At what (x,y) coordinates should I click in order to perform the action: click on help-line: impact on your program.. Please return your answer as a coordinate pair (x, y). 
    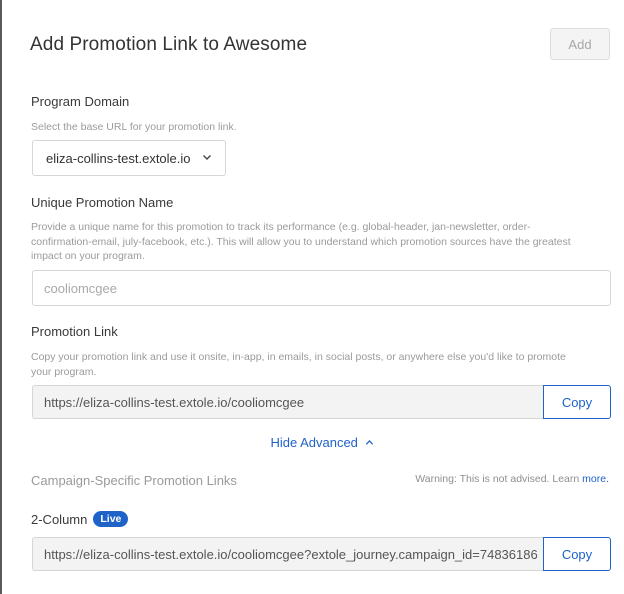
    Looking at the image, I should click on (88, 256).